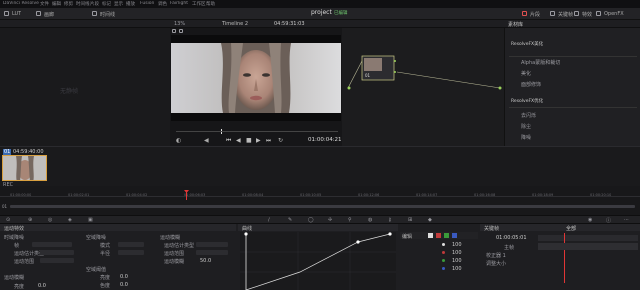 The height and width of the screenshot is (290, 640). Describe the element at coordinates (199, 4) in the screenshot. I see `menu-item-workspace: 工作区` at that location.